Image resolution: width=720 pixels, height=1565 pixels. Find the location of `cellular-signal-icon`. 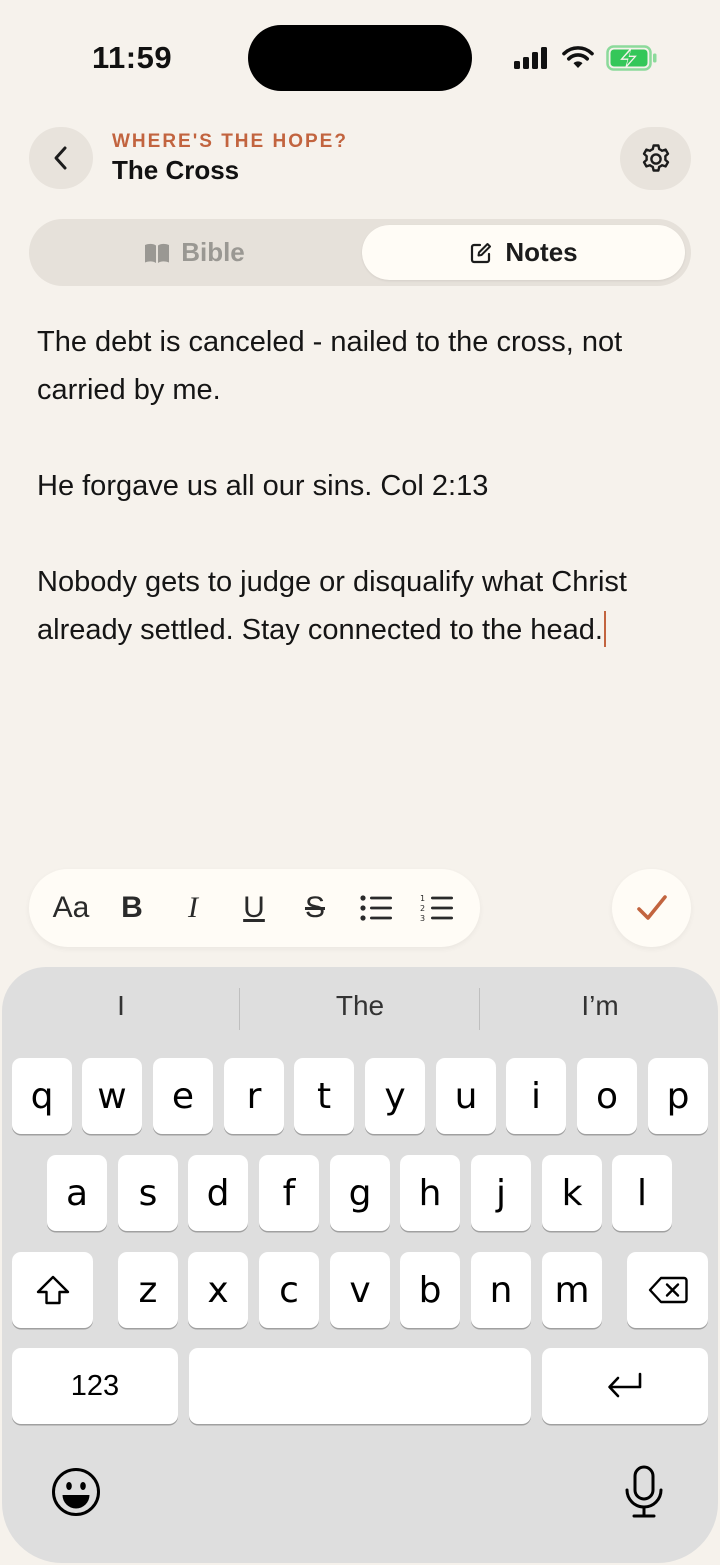

cellular-signal-icon is located at coordinates (530, 58).